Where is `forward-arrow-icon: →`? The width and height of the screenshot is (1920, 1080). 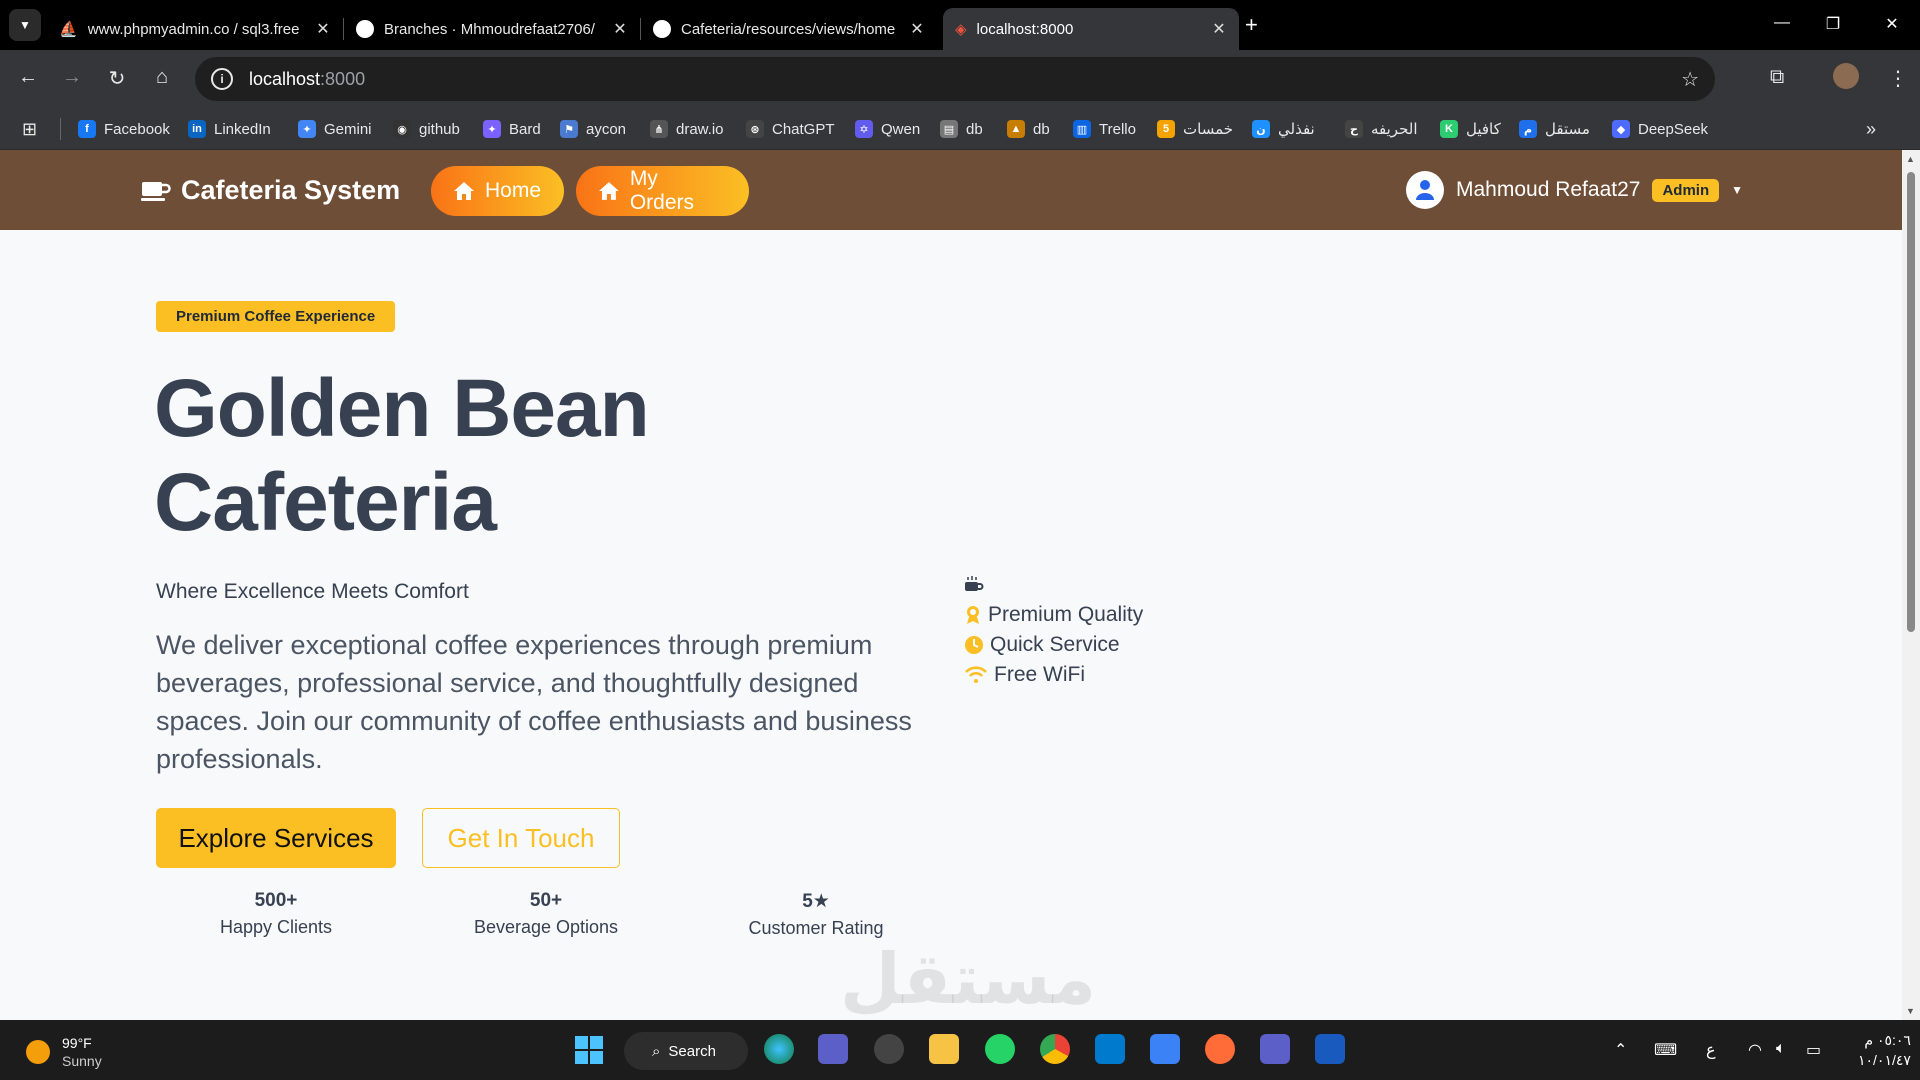
forward-arrow-icon: → is located at coordinates (72, 77).